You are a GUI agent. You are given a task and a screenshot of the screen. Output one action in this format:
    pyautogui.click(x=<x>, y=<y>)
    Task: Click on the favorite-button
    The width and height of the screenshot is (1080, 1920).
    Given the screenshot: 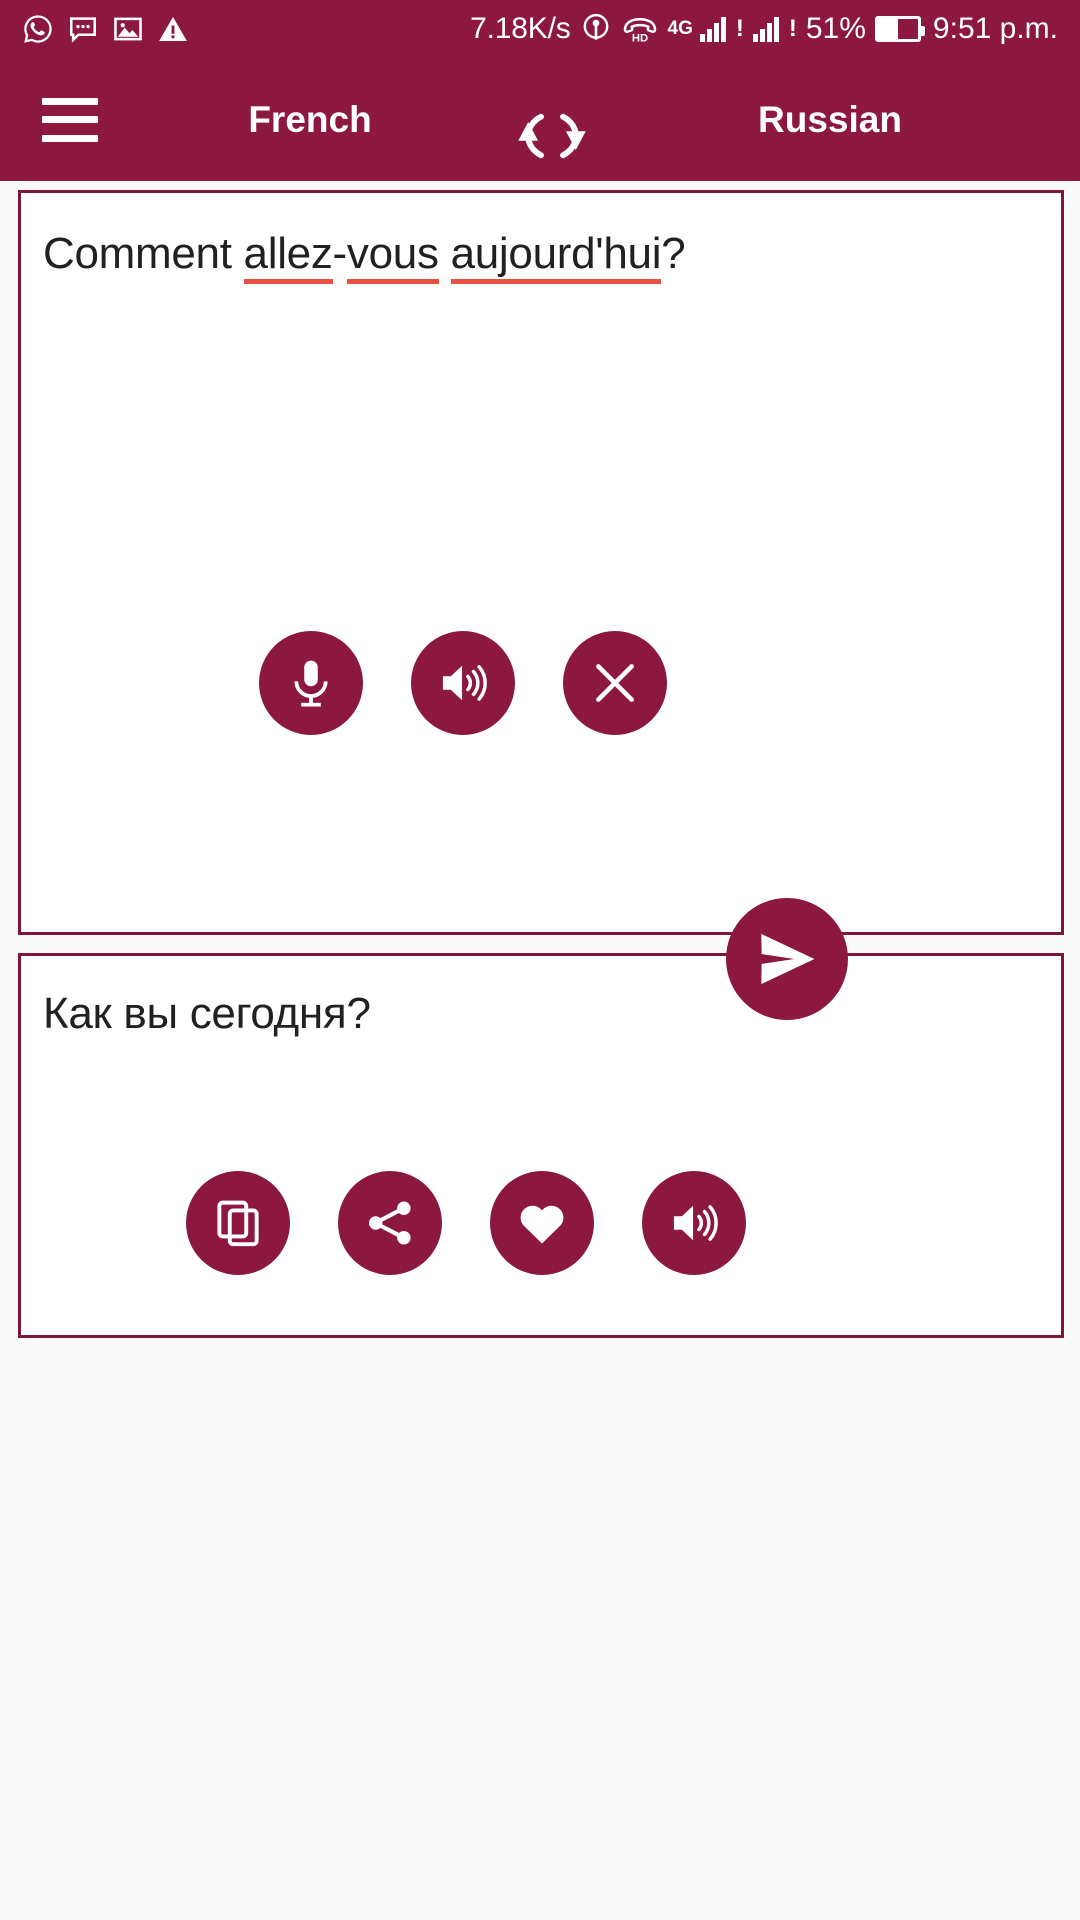 What is the action you would take?
    pyautogui.click(x=542, y=1223)
    